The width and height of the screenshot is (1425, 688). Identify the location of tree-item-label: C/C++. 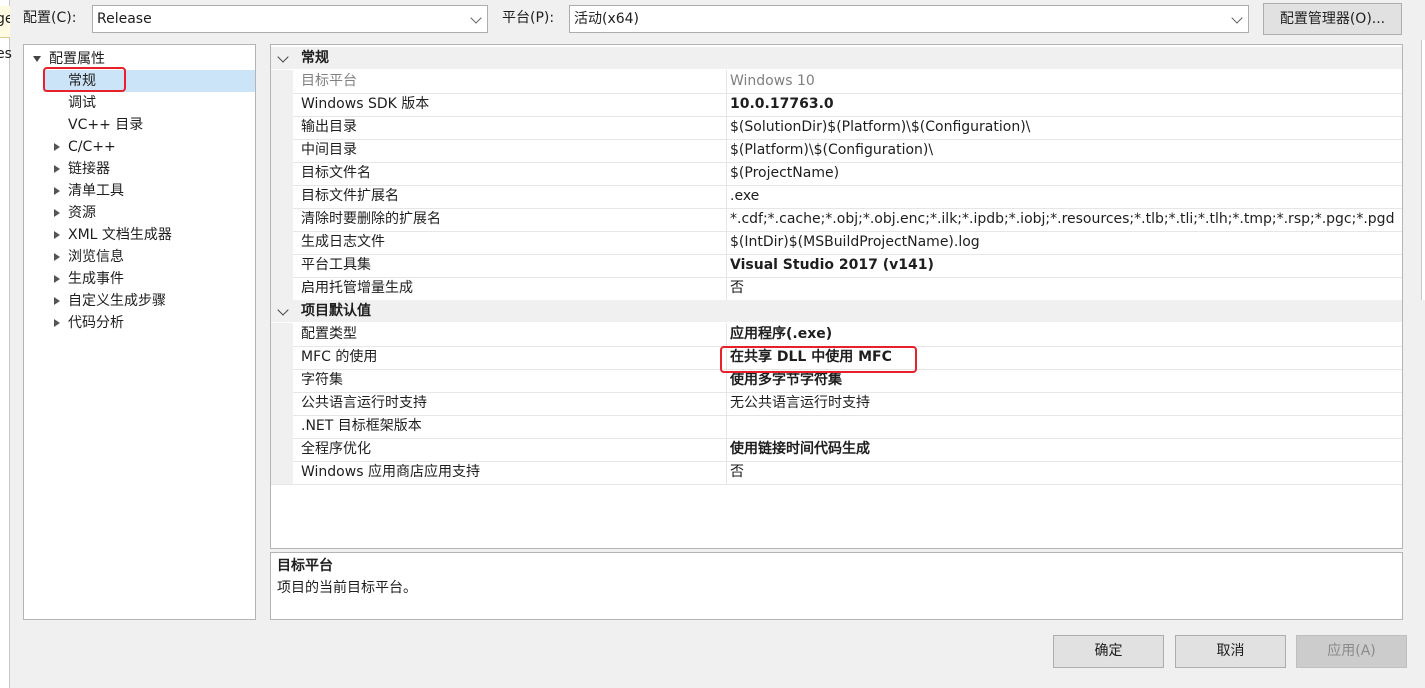
(92, 147).